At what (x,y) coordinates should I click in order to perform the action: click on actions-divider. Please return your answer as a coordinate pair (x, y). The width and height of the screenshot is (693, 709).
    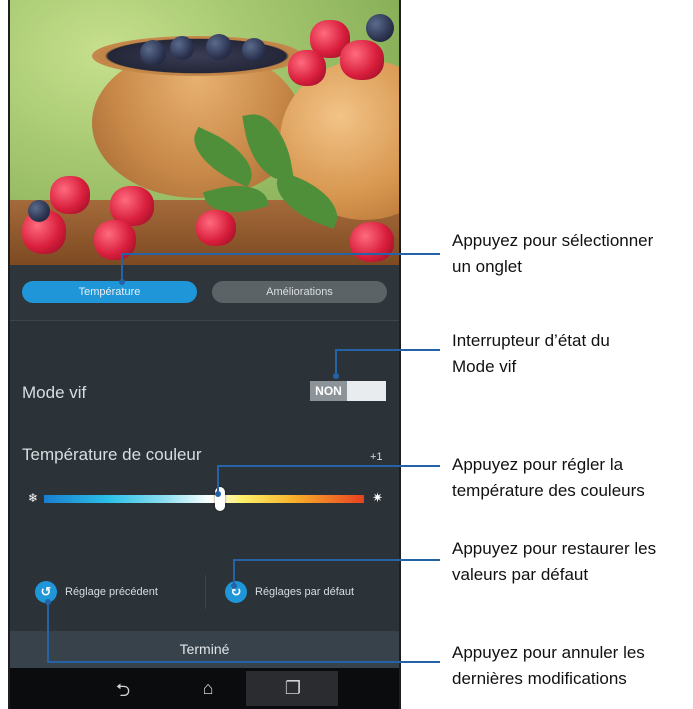
    Looking at the image, I should click on (205, 592).